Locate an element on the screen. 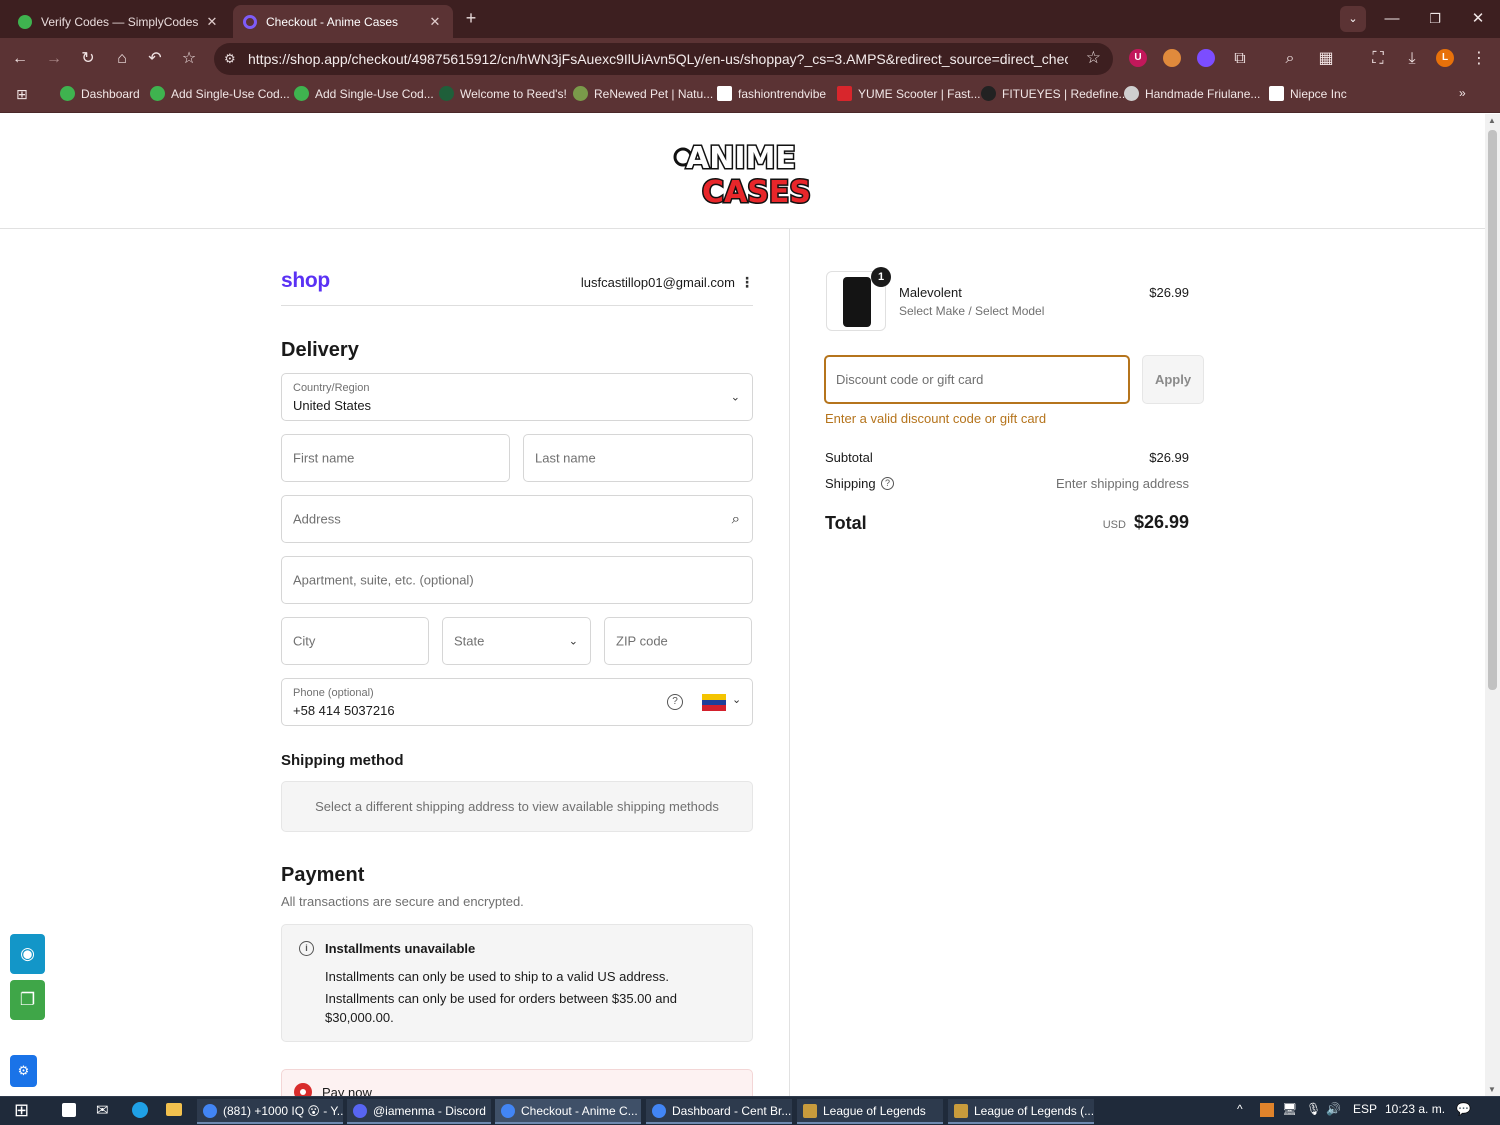 The height and width of the screenshot is (1125, 1500). discord-icon is located at coordinates (360, 1110).